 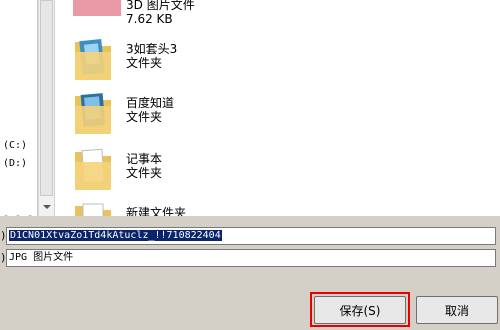 I want to click on list-item: 3如套头3 文件夹, so click(x=283, y=62).